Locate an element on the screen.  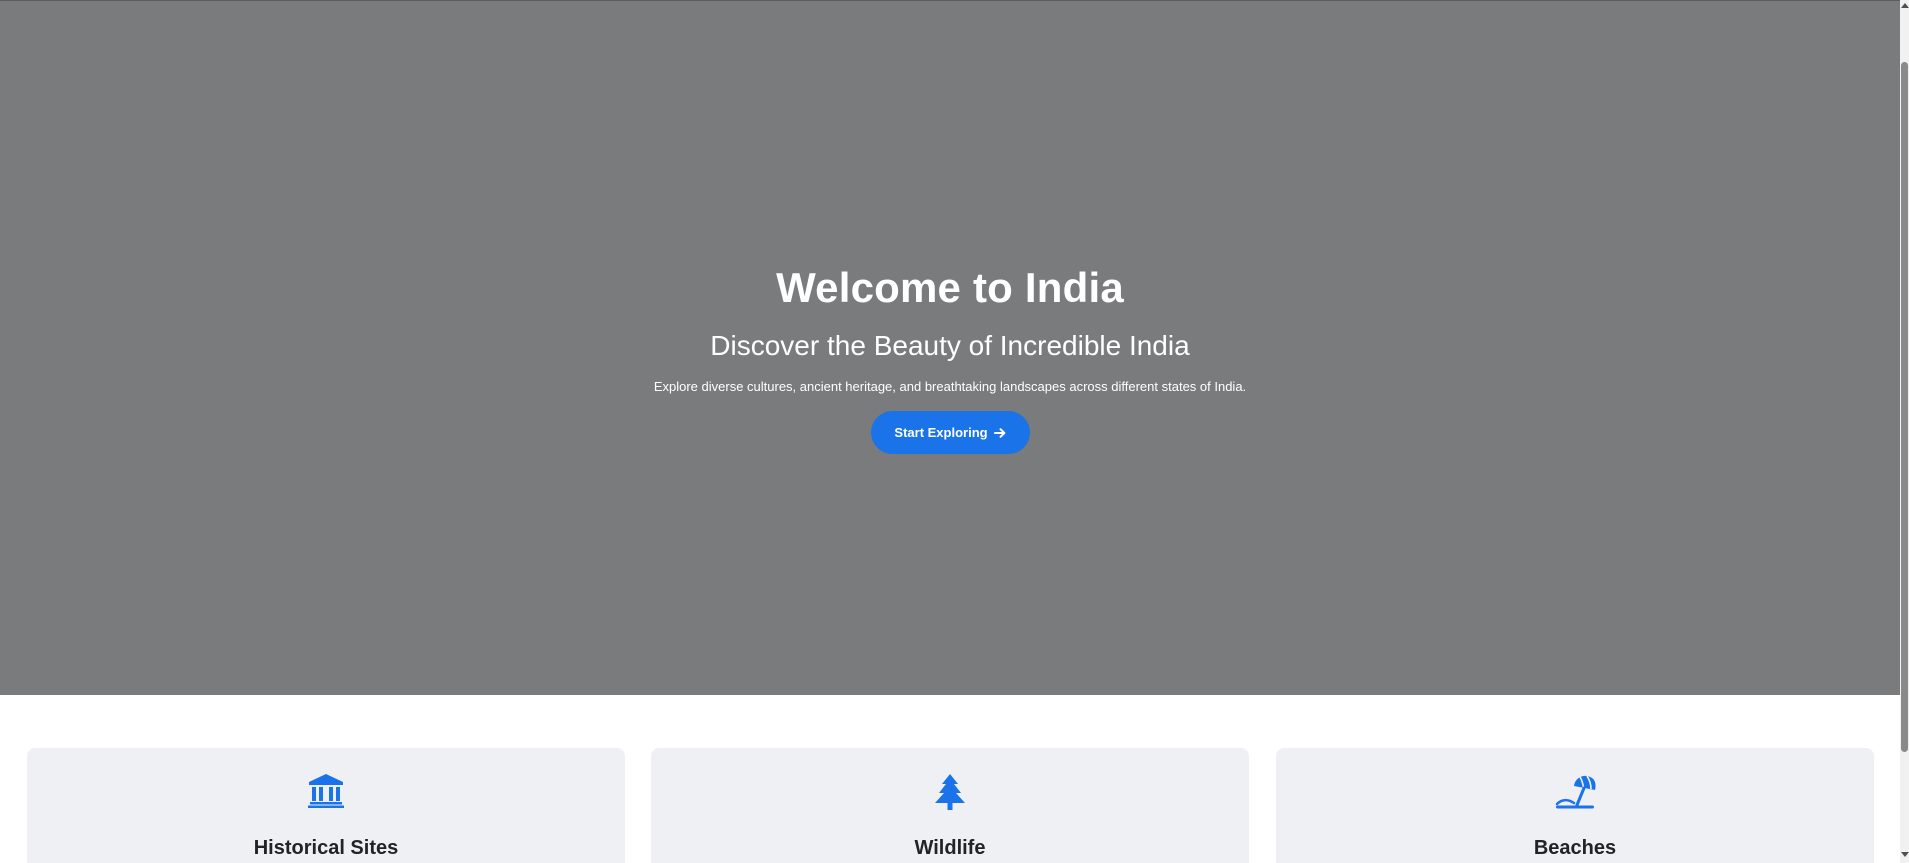
card-title: Beaches is located at coordinates (1575, 848).